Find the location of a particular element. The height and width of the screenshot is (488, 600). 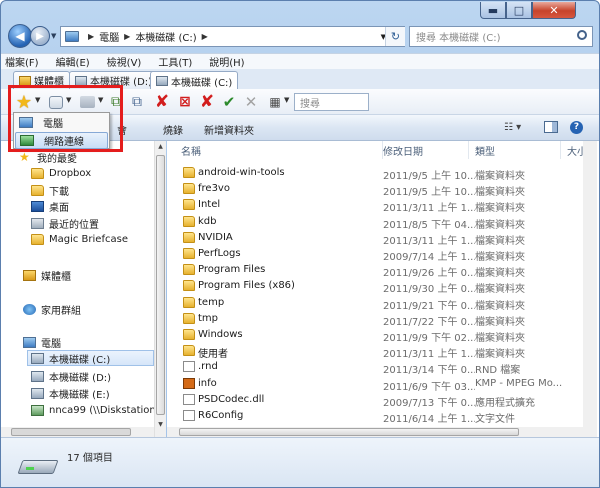

column-header-type: 類型 is located at coordinates (515, 150).